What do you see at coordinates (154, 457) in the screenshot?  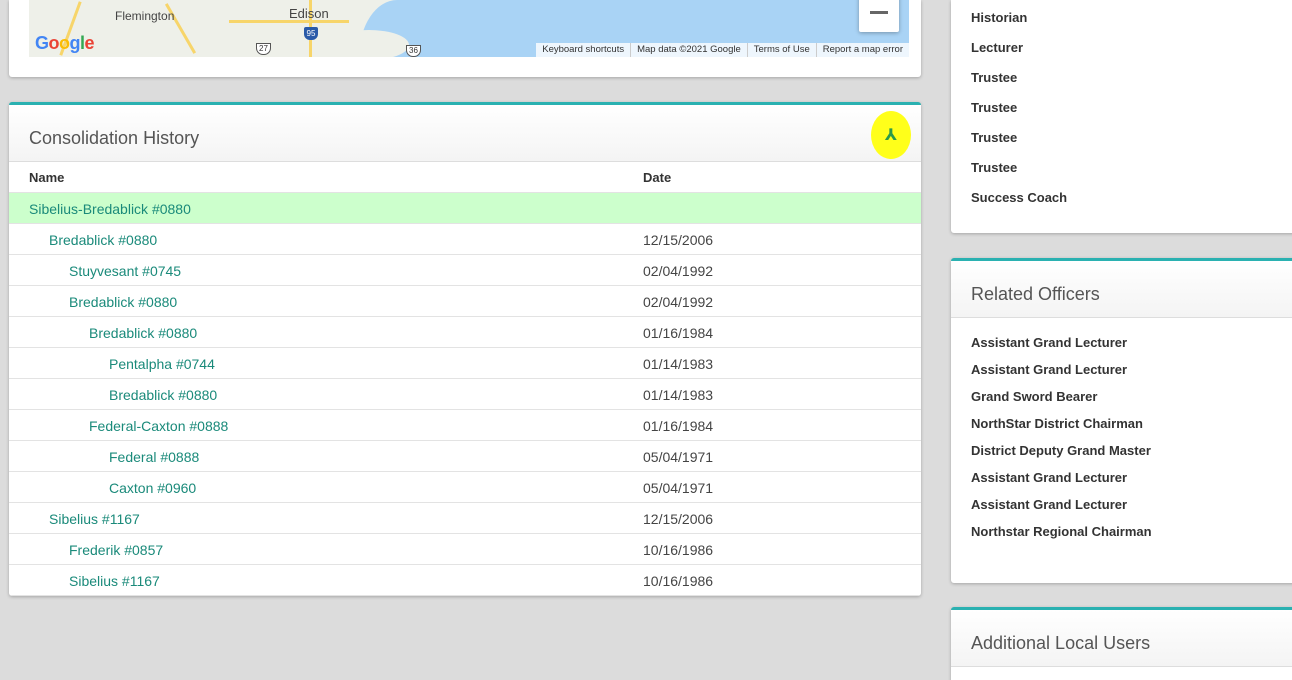 I see `lodge-link: Federal #0888` at bounding box center [154, 457].